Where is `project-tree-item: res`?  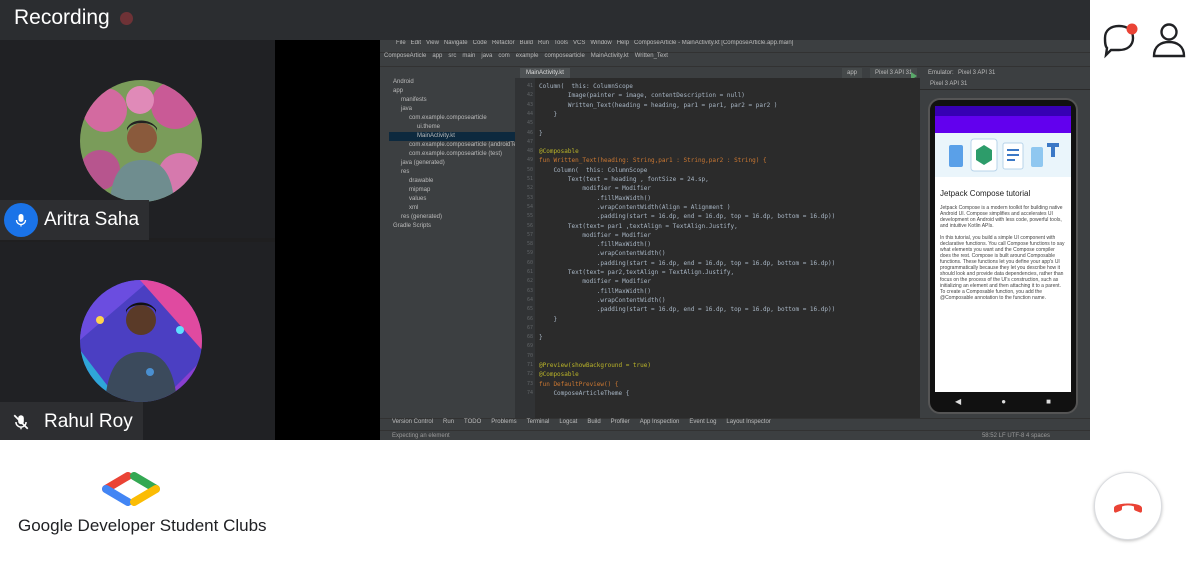 project-tree-item: res is located at coordinates (452, 172).